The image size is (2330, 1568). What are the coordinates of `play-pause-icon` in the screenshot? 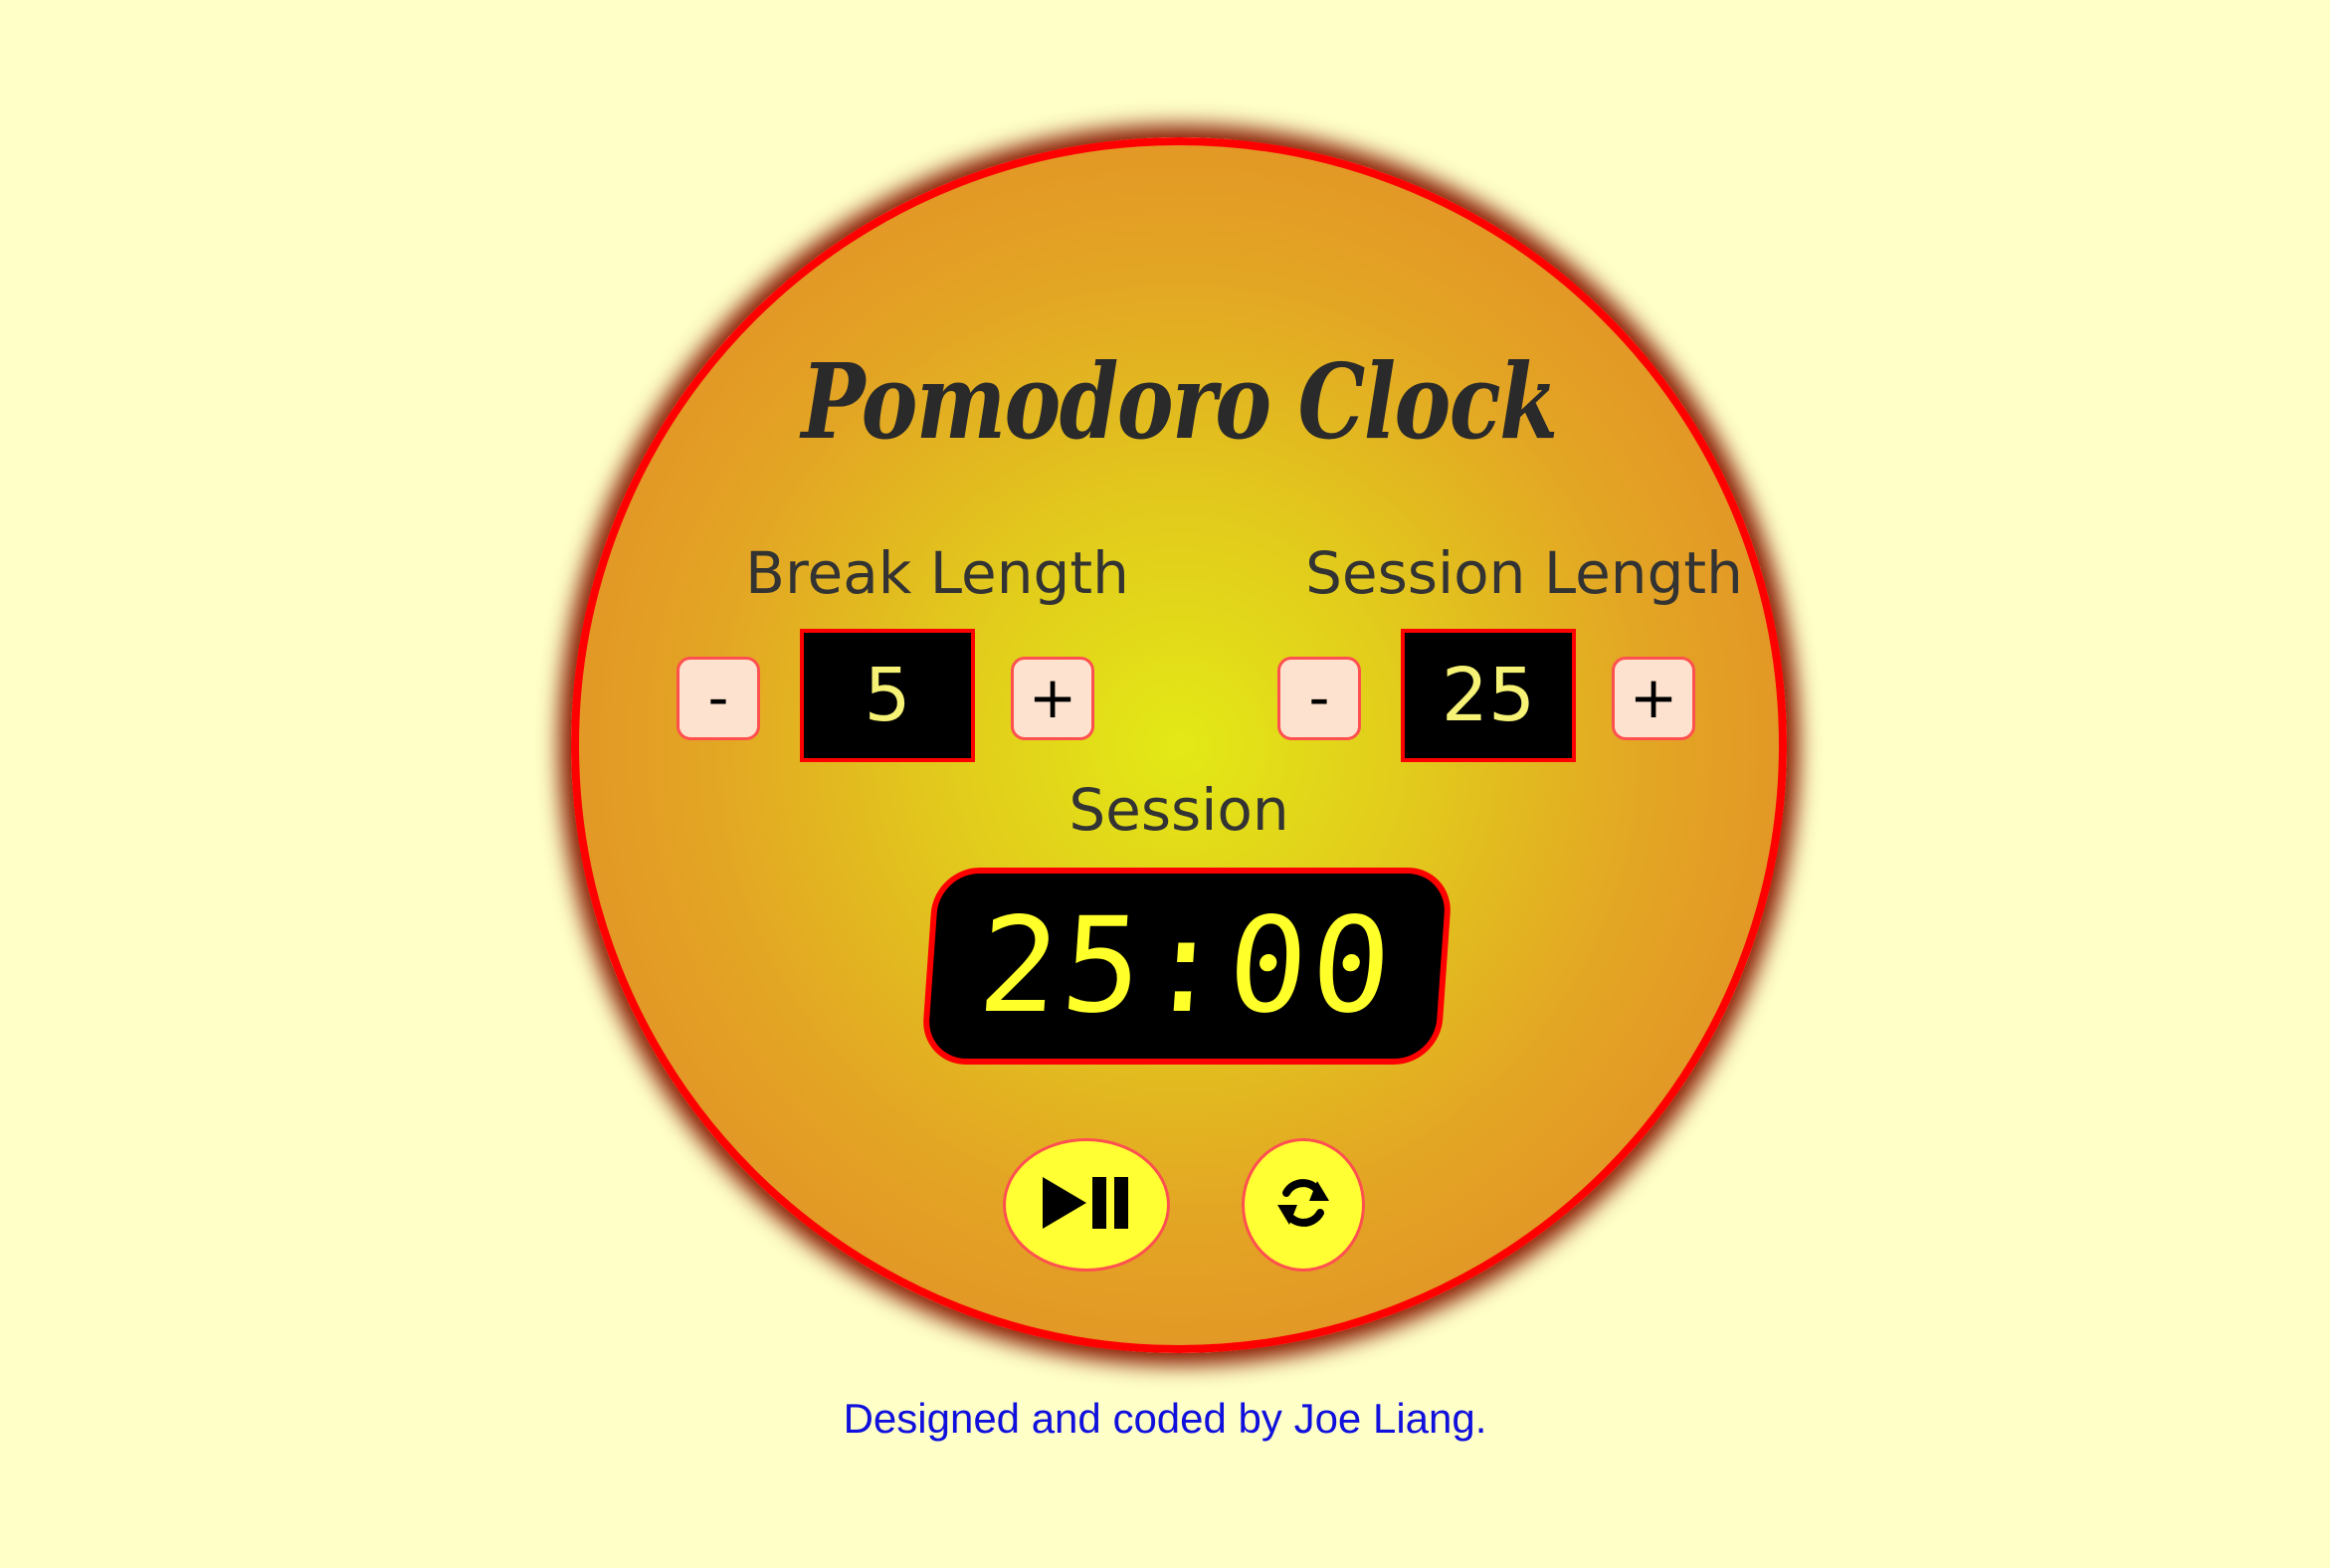 It's located at (1086, 1205).